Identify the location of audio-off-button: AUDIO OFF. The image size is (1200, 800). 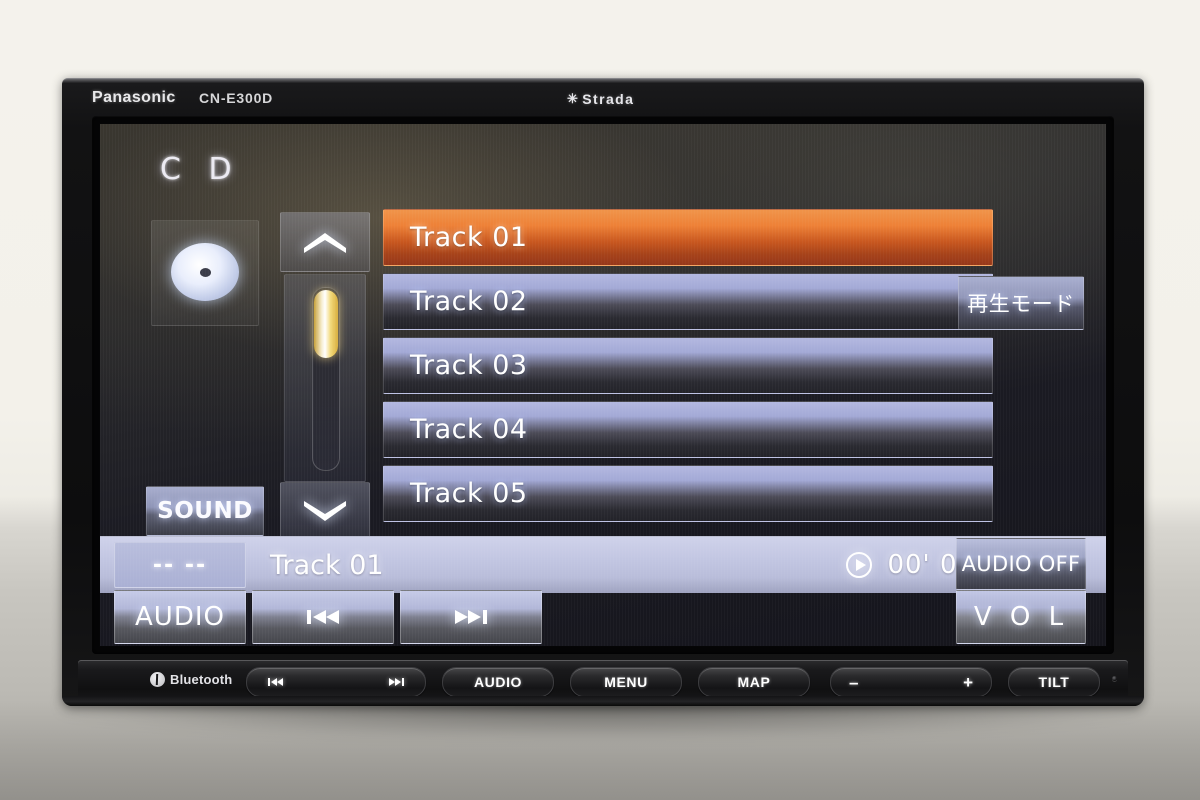
(1021, 564).